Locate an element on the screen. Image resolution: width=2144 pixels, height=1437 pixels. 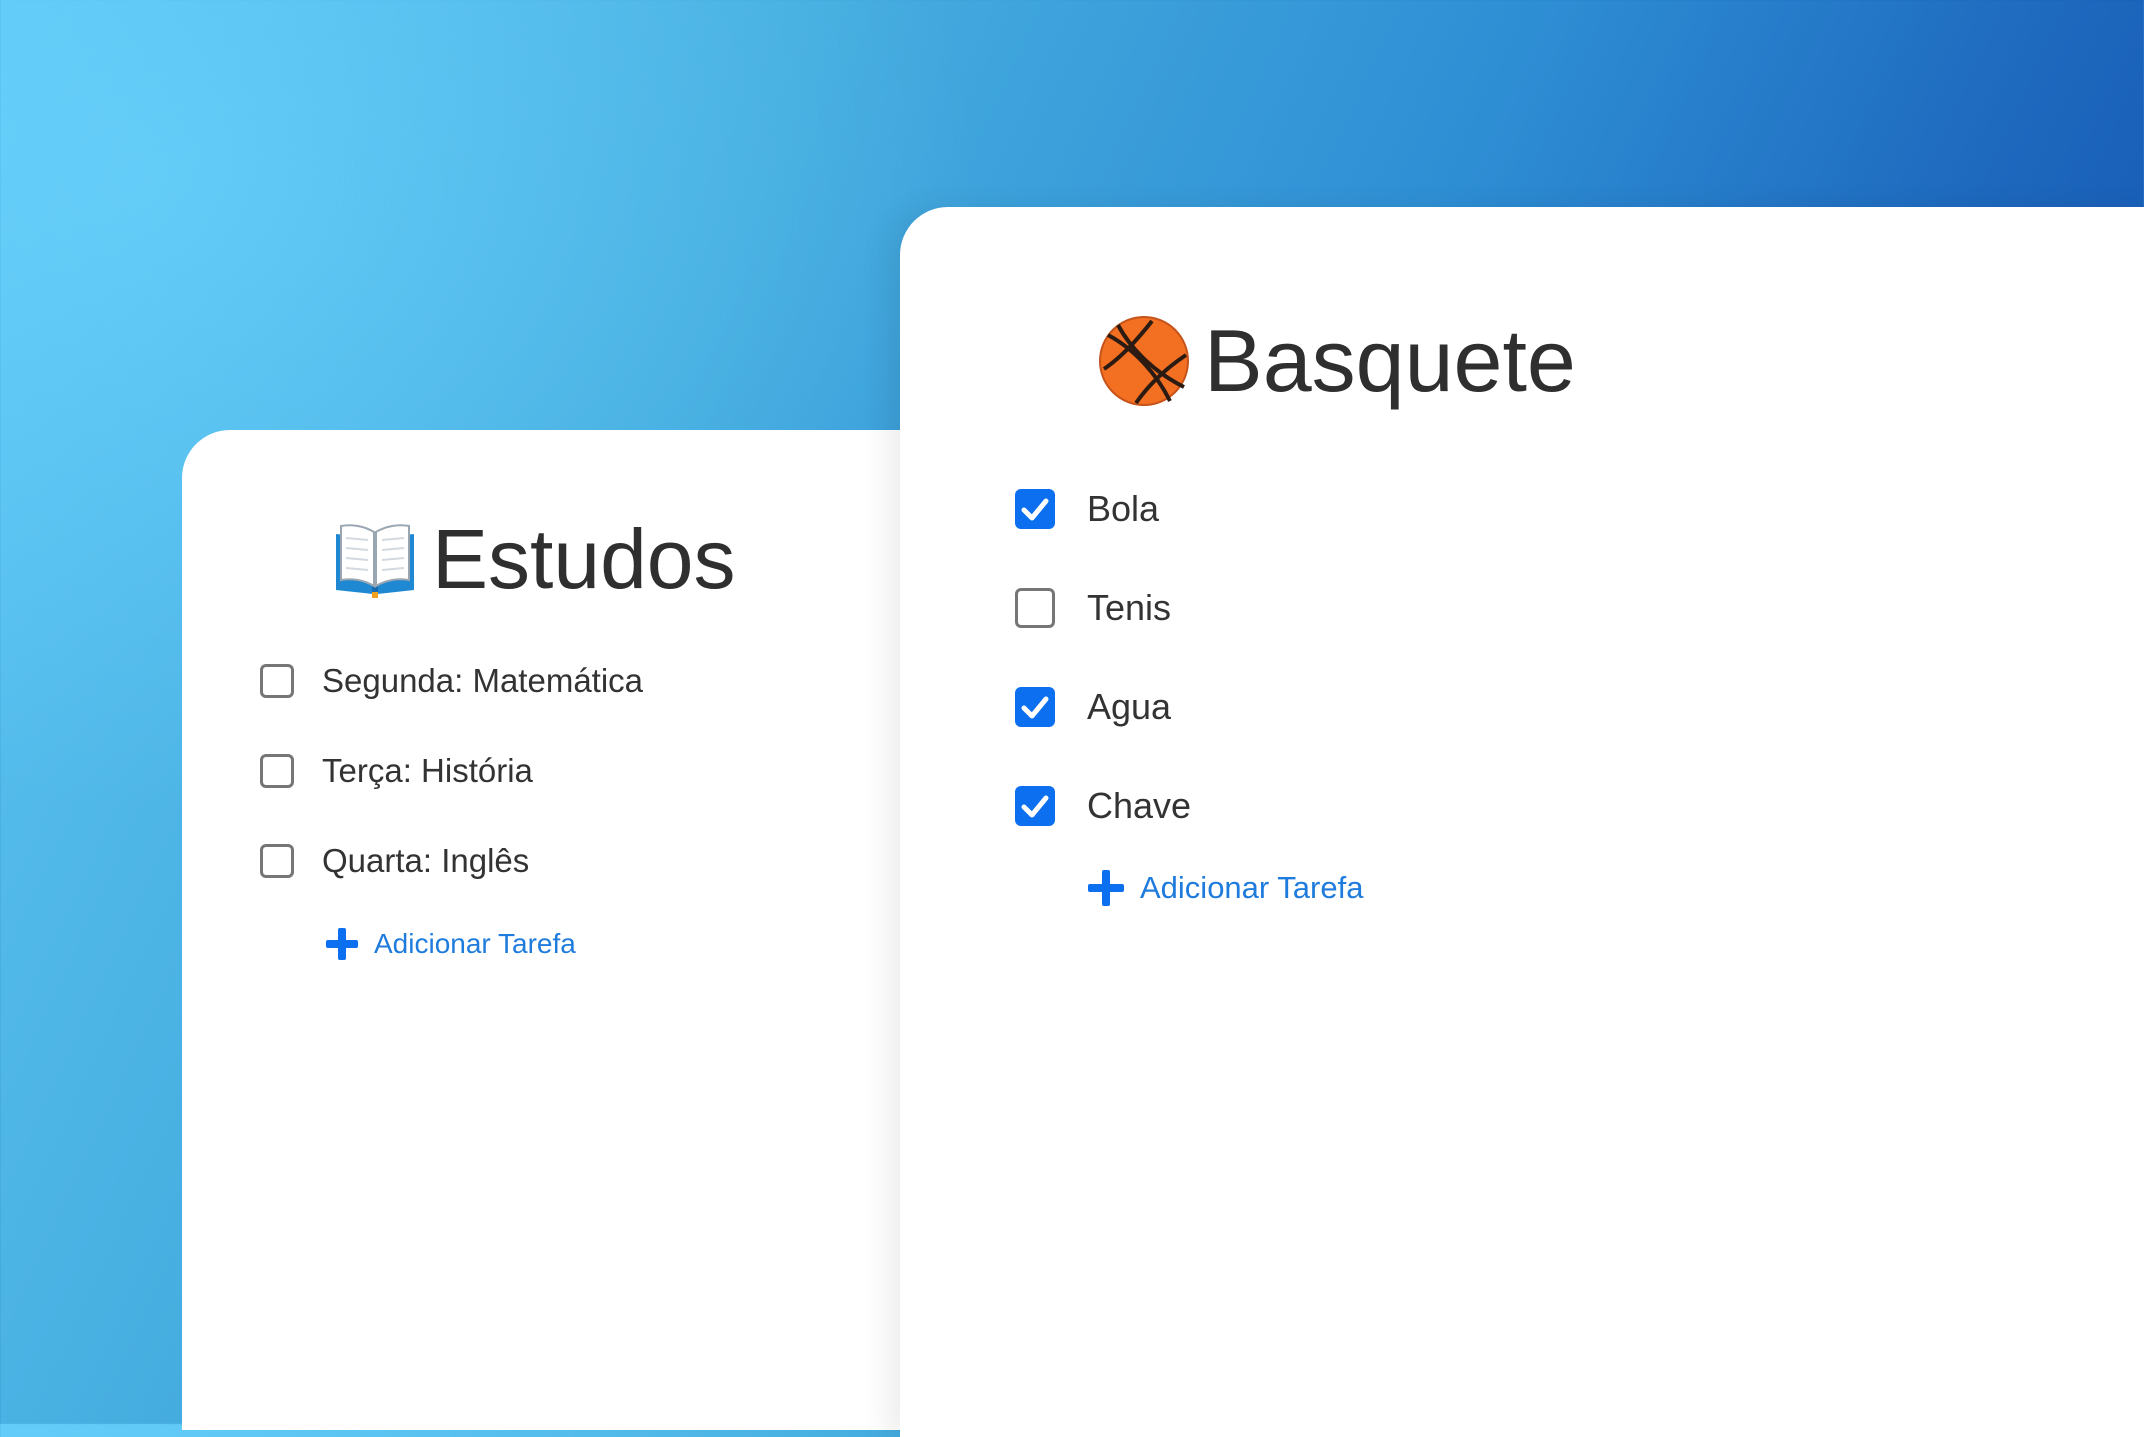
basquete-title-text: Basquete is located at coordinates (1390, 360).